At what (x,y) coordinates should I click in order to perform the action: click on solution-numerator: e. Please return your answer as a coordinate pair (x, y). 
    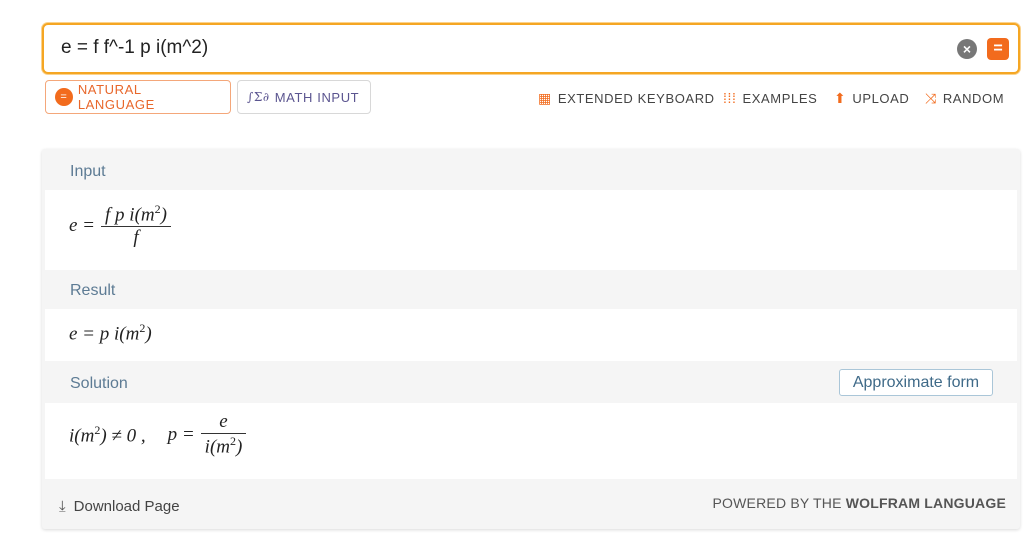
    Looking at the image, I should click on (223, 421).